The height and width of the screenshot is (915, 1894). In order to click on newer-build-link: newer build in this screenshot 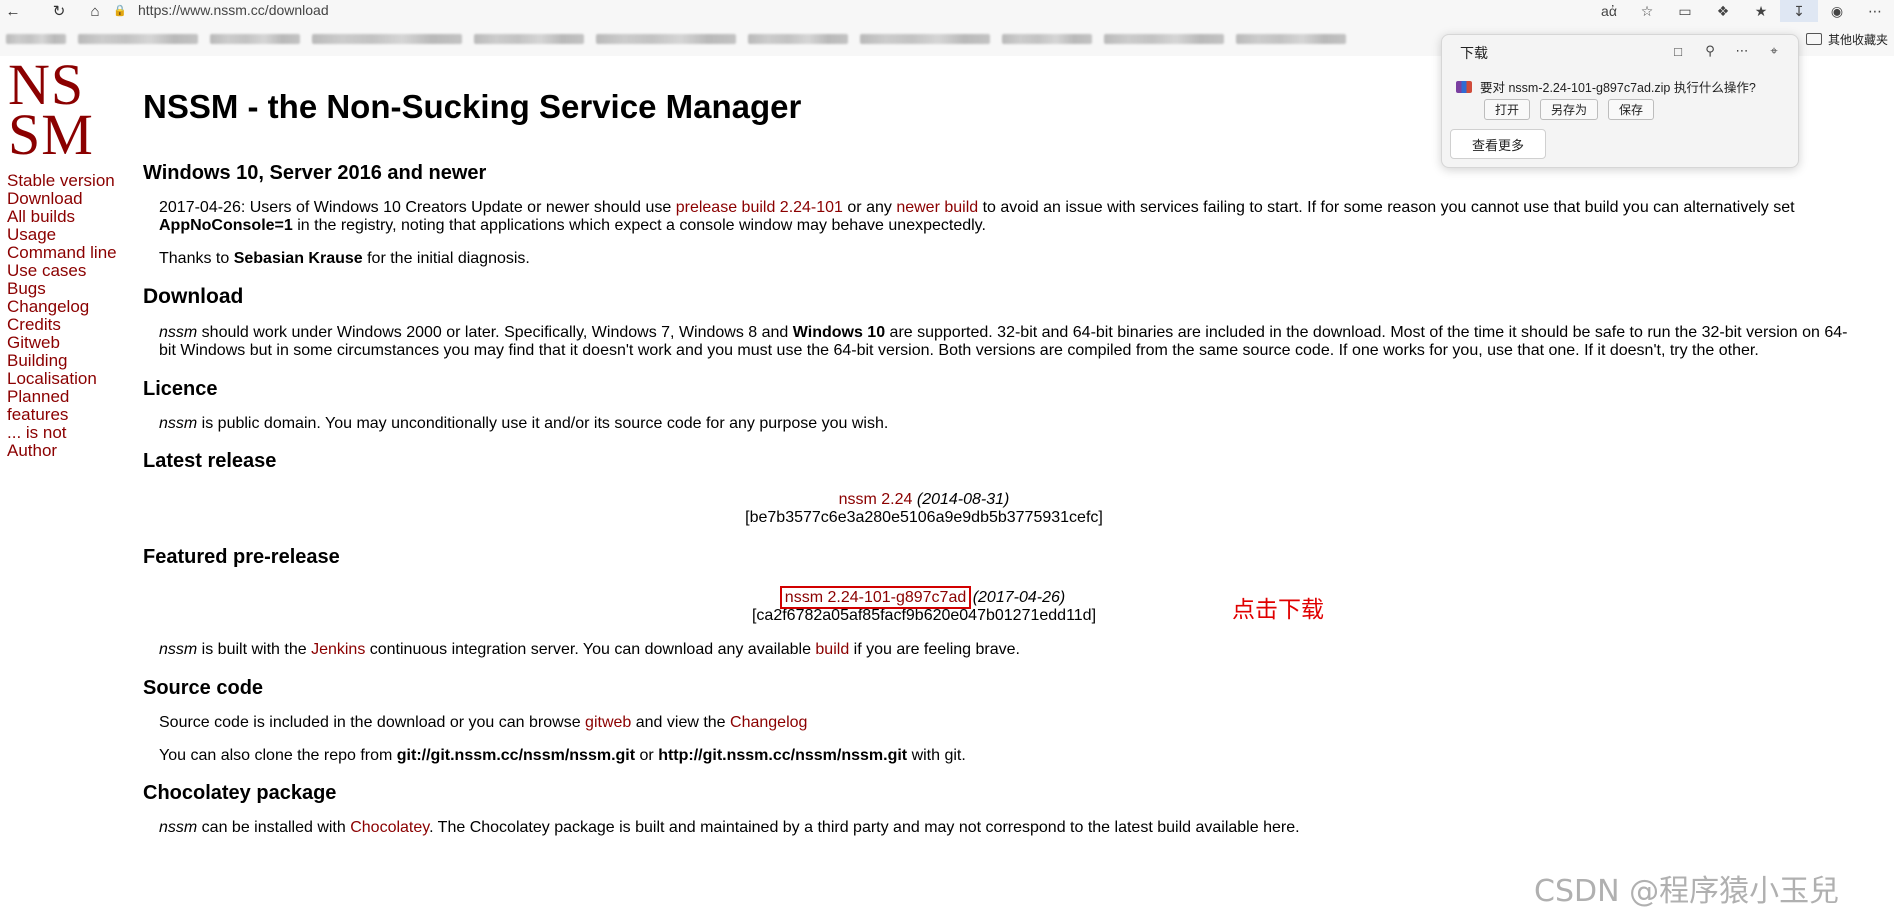, I will do `click(937, 207)`.